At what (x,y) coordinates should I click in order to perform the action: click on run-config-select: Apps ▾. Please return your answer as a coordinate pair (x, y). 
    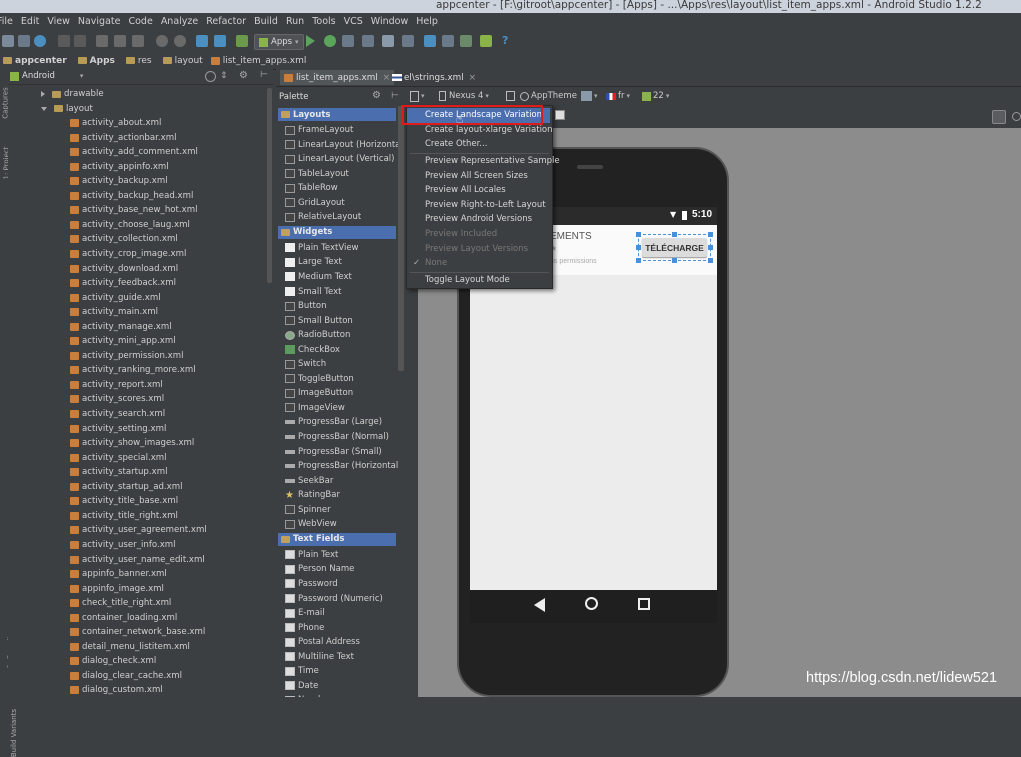
    Looking at the image, I should click on (279, 42).